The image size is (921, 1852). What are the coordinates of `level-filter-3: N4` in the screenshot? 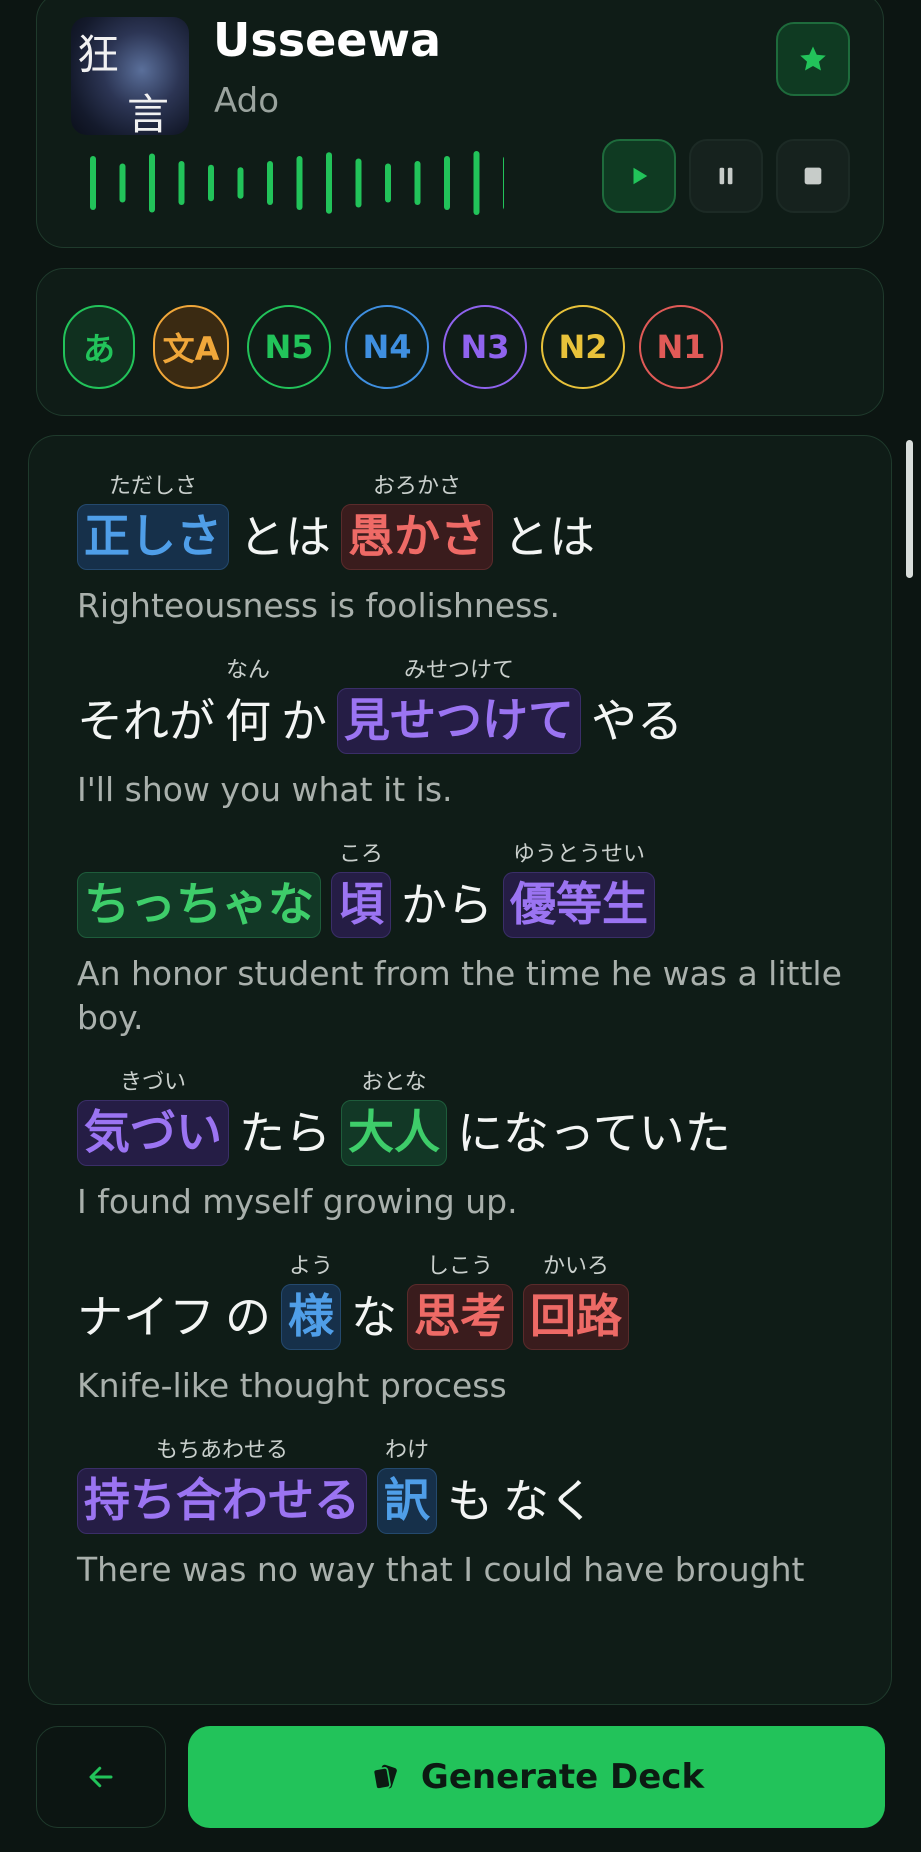 It's located at (387, 347).